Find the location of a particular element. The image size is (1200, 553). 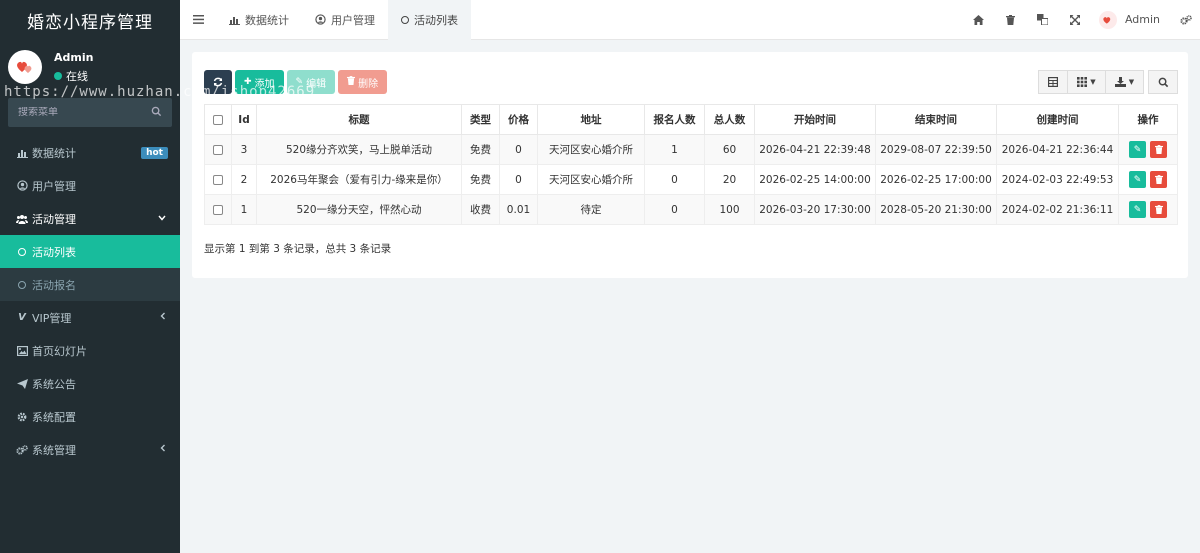

column-header: 创建时间 is located at coordinates (1057, 119).